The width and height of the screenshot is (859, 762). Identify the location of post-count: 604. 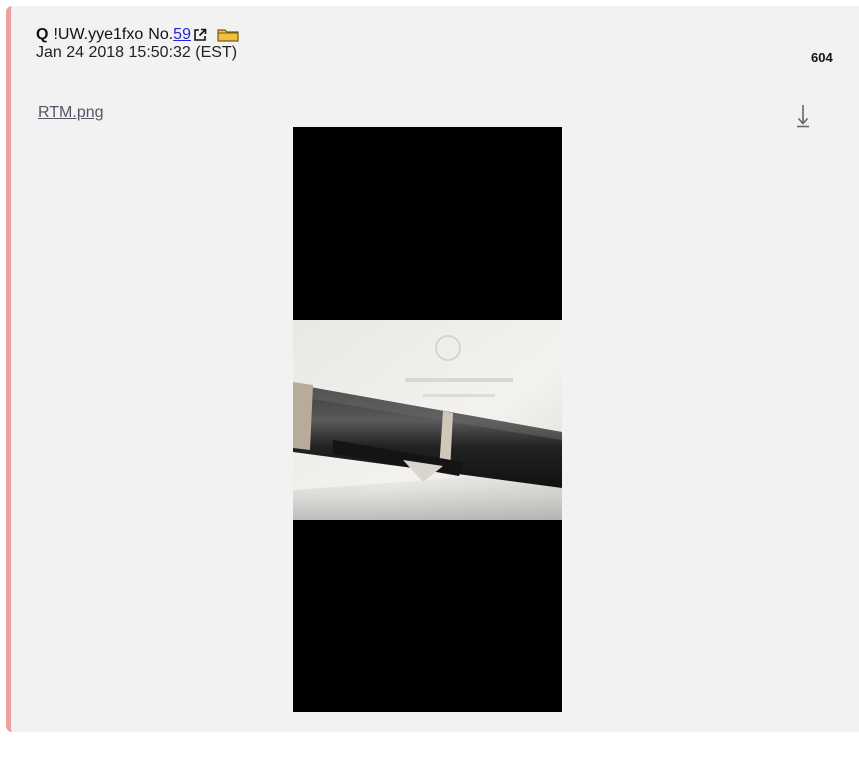
(822, 57).